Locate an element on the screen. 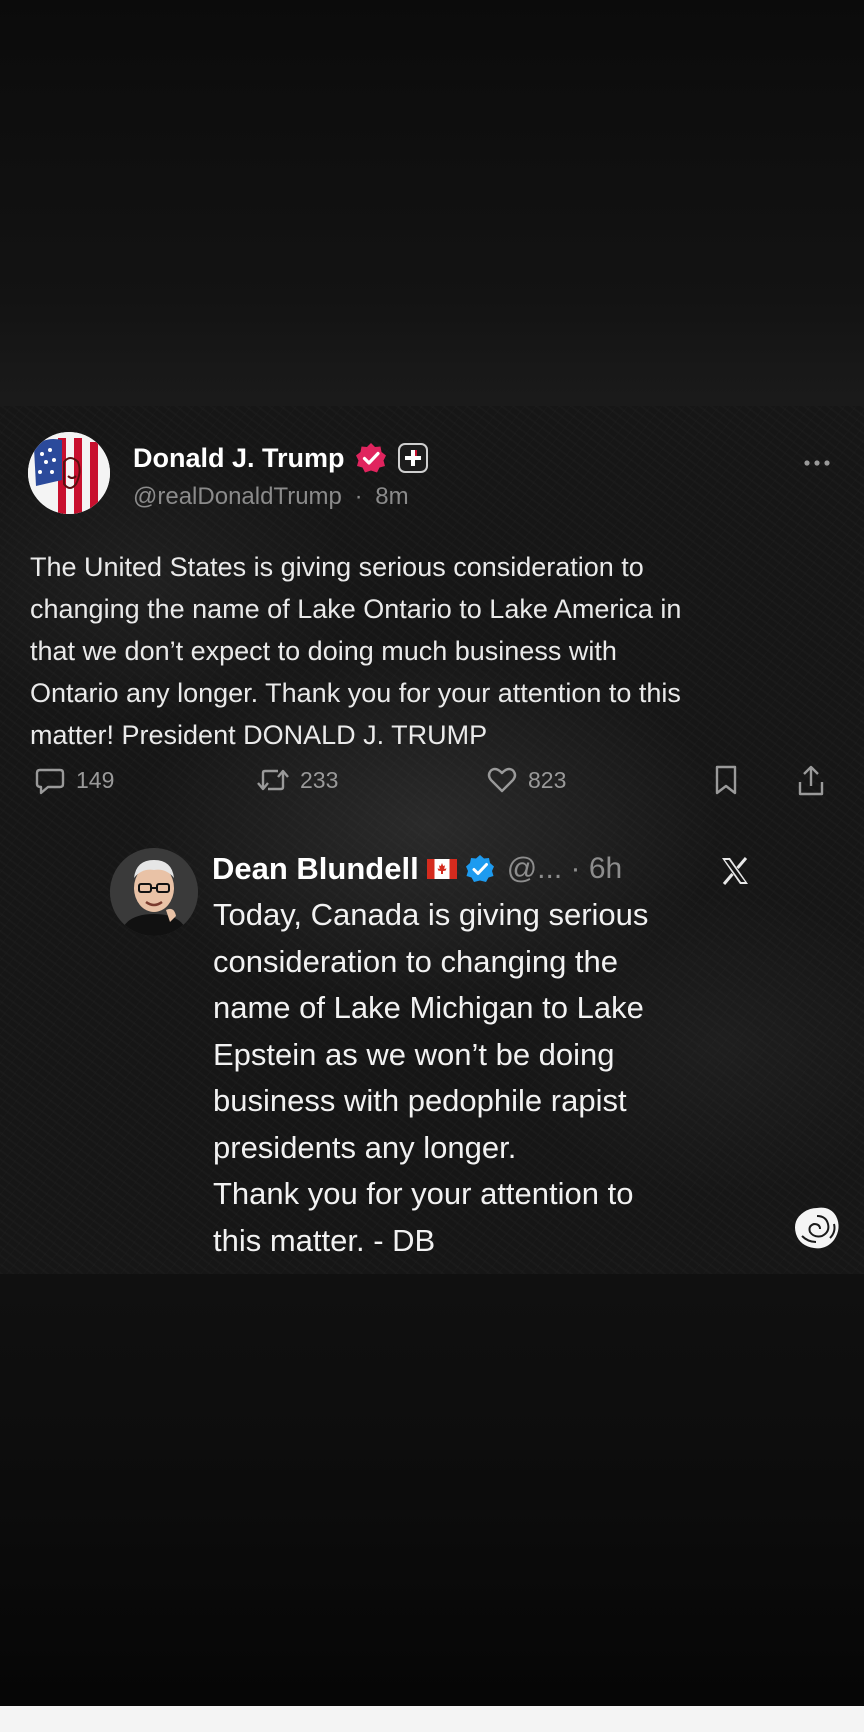  avatar-flag-face-image is located at coordinates (69, 473).